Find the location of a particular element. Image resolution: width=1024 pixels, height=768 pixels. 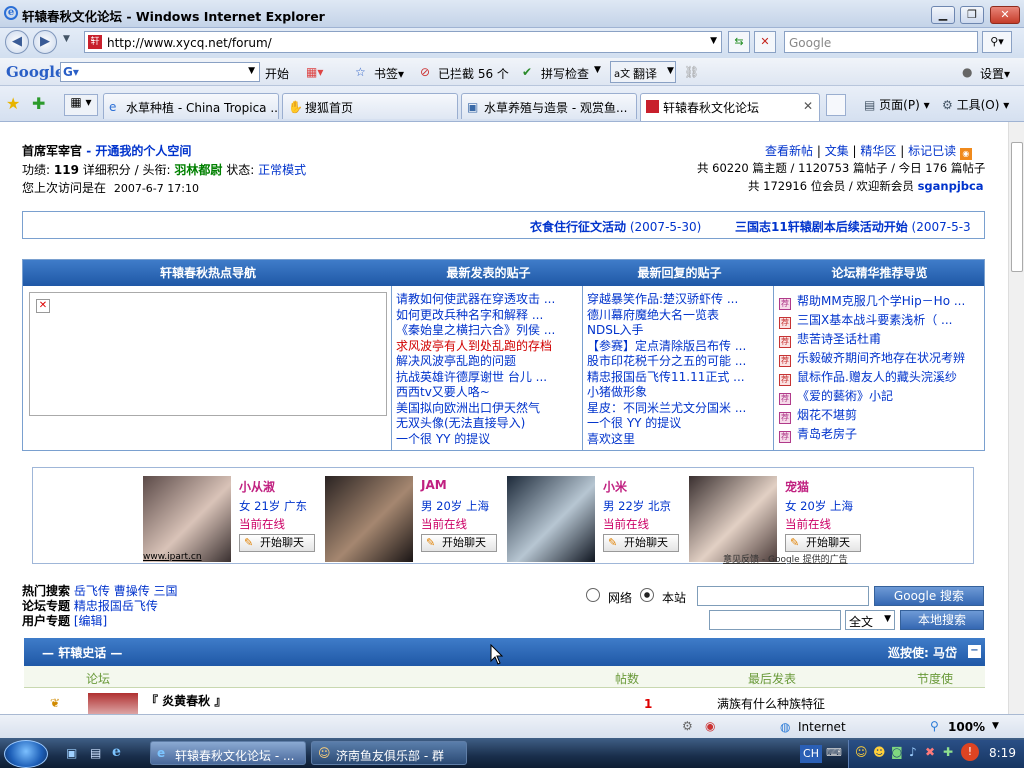

maximize-button: ❐ is located at coordinates (972, 15).